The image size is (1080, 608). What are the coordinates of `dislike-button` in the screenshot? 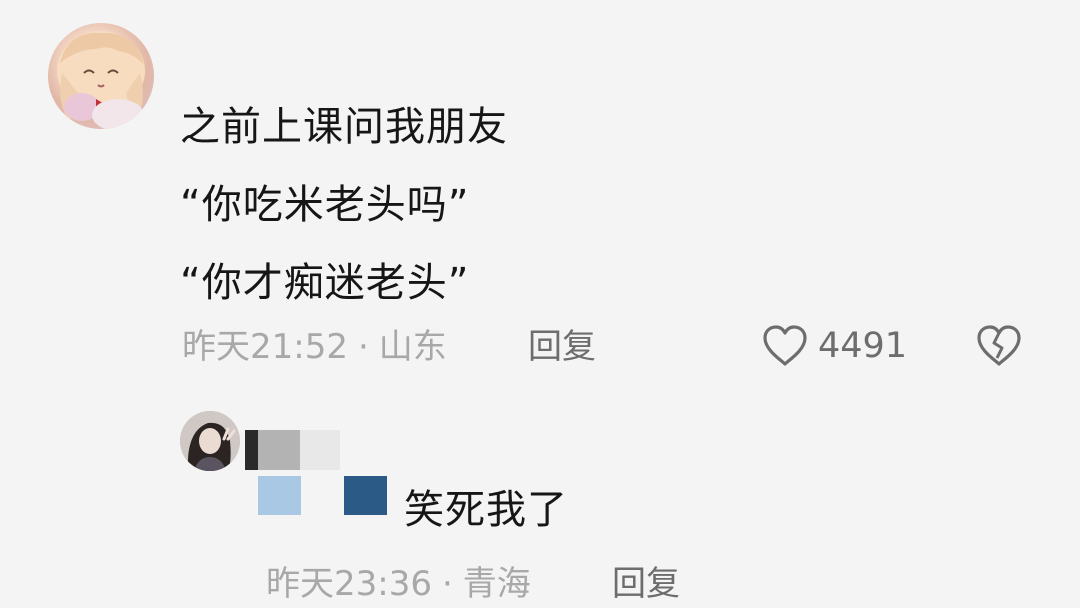 It's located at (999, 345).